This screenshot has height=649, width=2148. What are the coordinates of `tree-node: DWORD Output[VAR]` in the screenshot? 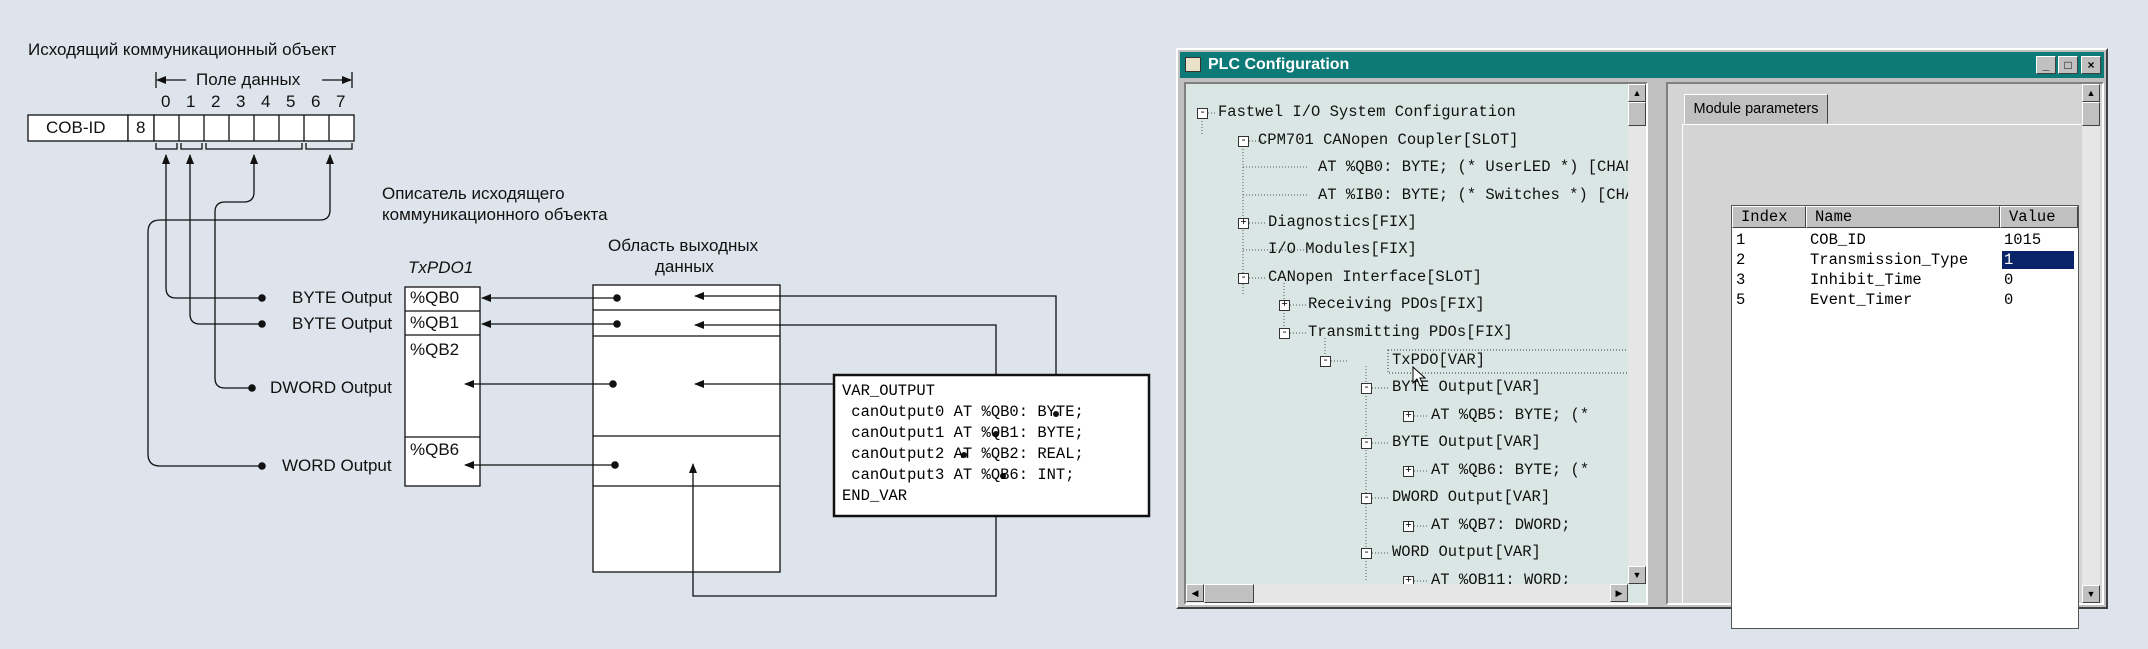 It's located at (1471, 497).